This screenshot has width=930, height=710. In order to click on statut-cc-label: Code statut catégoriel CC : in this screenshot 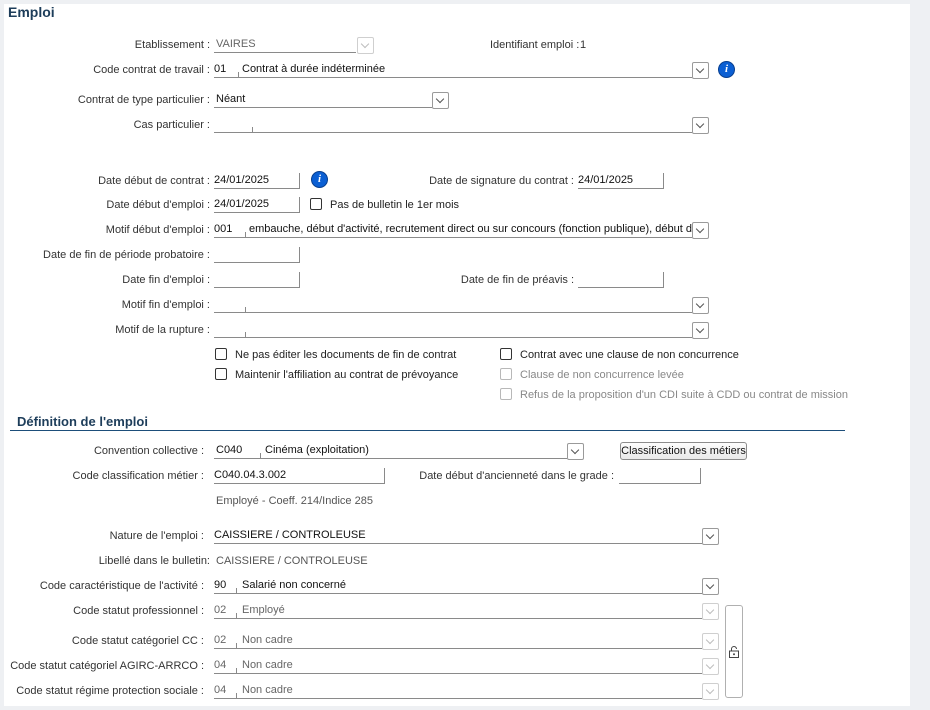, I will do `click(137, 641)`.